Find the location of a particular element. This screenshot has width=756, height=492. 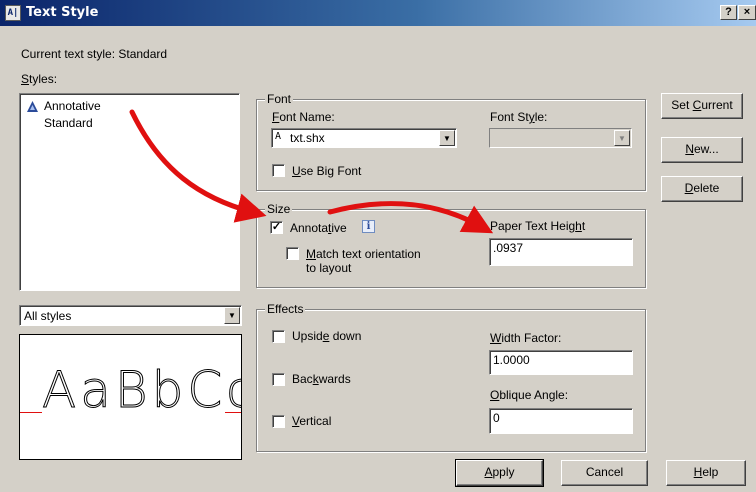

set-current-button: Set Current is located at coordinates (702, 106).